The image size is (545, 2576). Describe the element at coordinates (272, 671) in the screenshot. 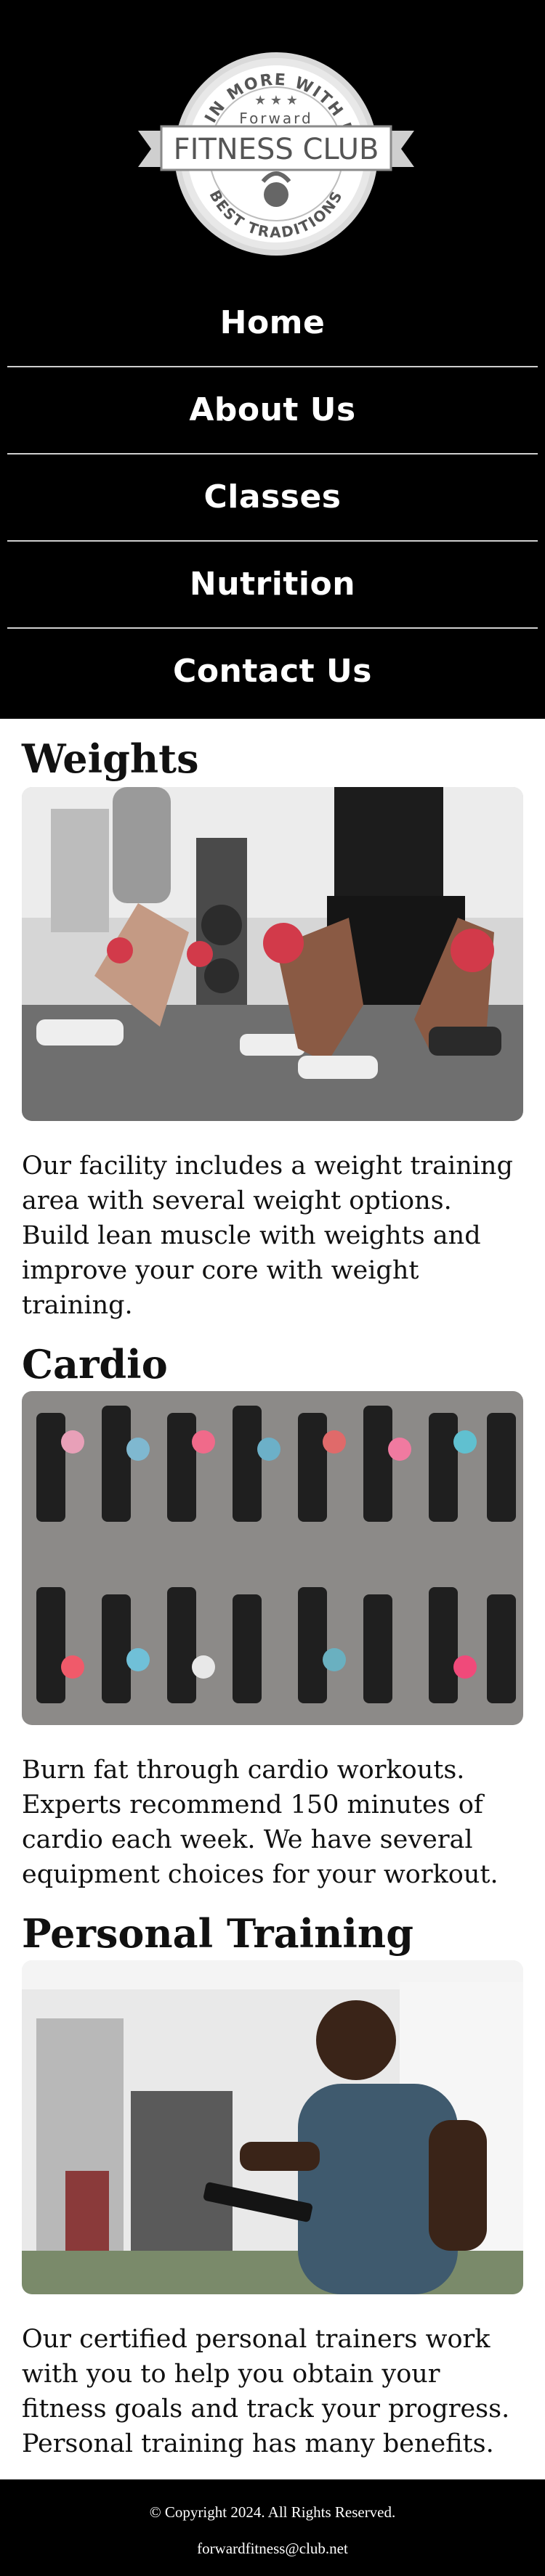

I see `nav-contact-us: Contact Us` at that location.